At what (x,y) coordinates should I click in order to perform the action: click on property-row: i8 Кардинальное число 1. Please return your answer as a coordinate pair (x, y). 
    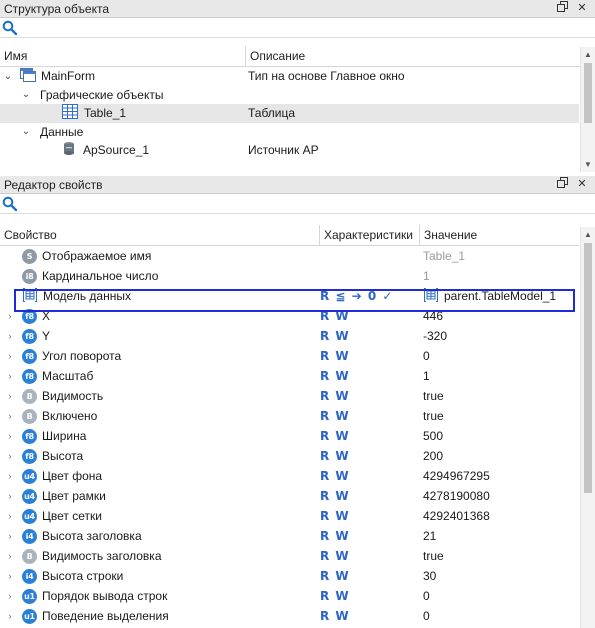
    Looking at the image, I should click on (289, 276).